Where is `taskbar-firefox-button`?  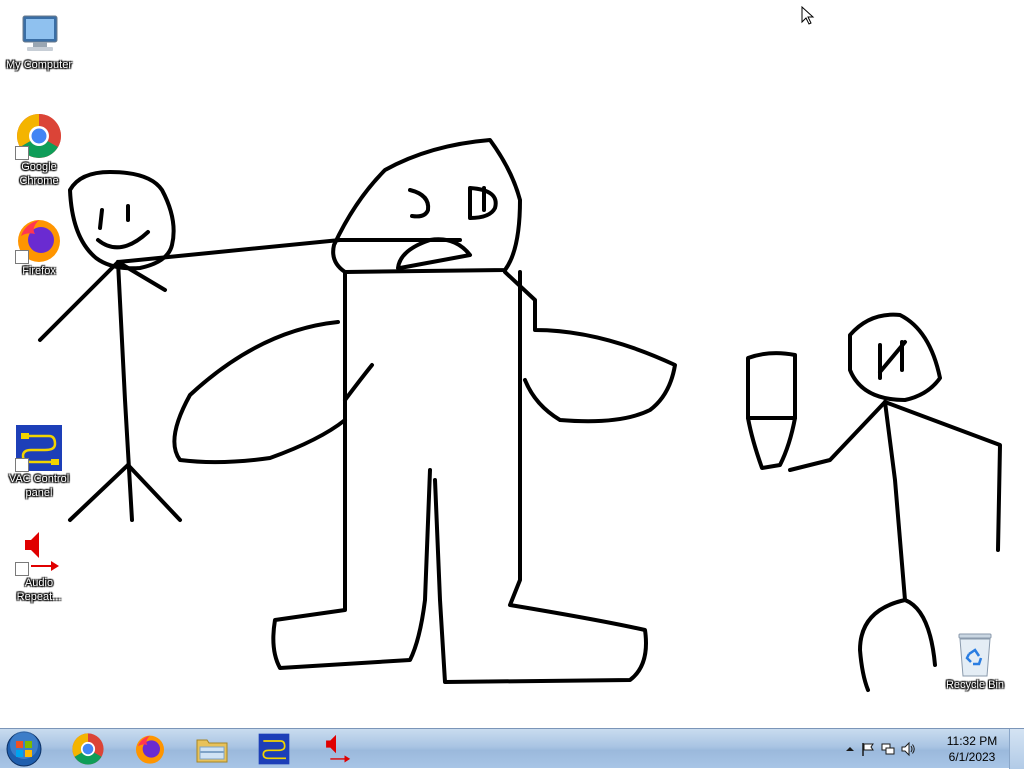
taskbar-firefox-button is located at coordinates (150, 749).